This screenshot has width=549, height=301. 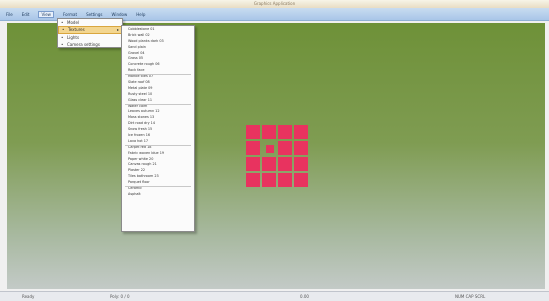 I want to click on dropdown-item: • Camera settings, so click(x=90, y=44).